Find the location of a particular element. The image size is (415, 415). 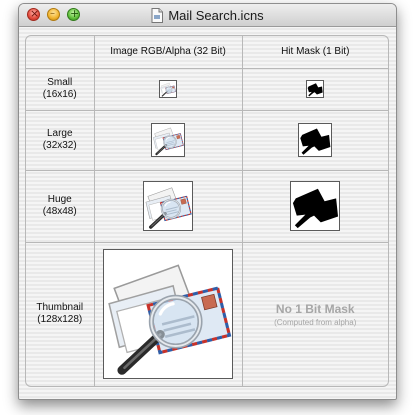

row-size: (16x16) is located at coordinates (59, 94).